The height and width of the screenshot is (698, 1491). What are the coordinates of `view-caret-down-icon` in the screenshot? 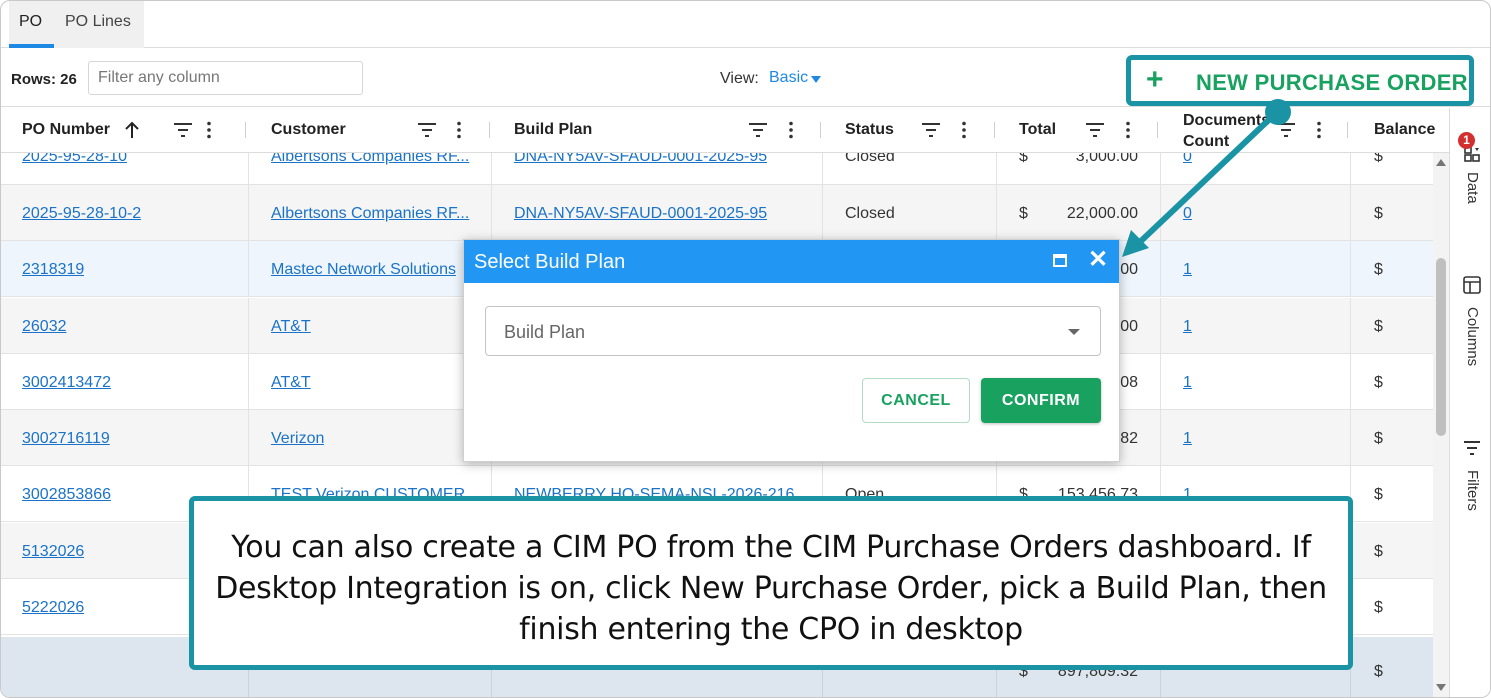 It's located at (816, 79).